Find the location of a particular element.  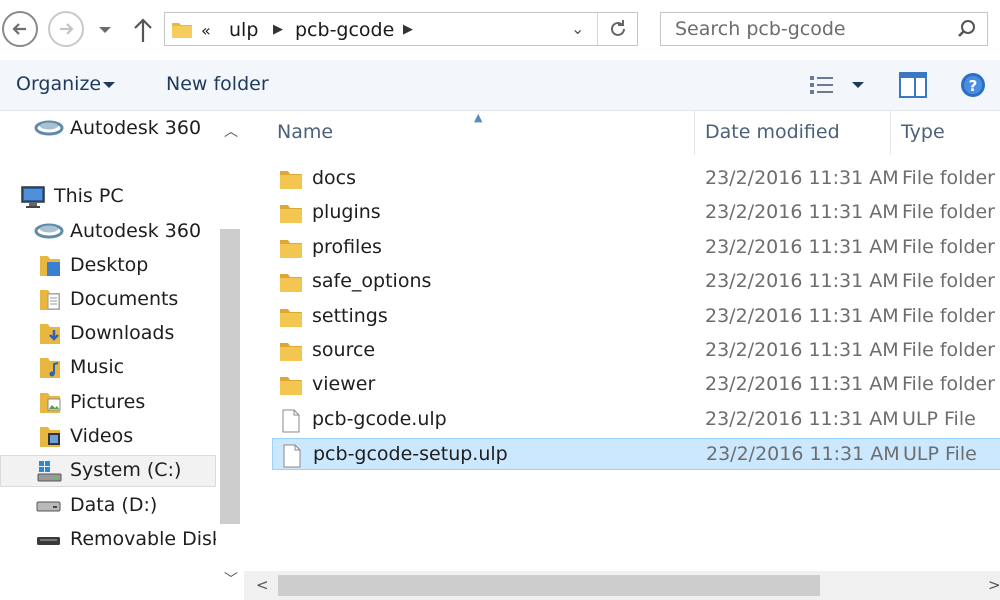

column-header-date-modified: Date modified is located at coordinates (772, 132).